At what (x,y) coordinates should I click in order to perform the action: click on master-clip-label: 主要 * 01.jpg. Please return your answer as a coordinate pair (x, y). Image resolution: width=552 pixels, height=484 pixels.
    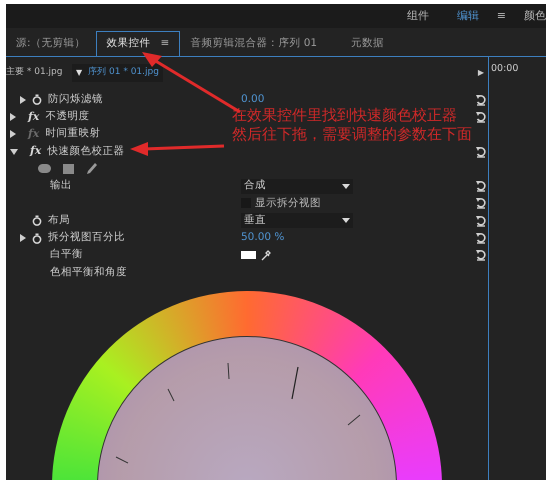
    Looking at the image, I should click on (39, 73).